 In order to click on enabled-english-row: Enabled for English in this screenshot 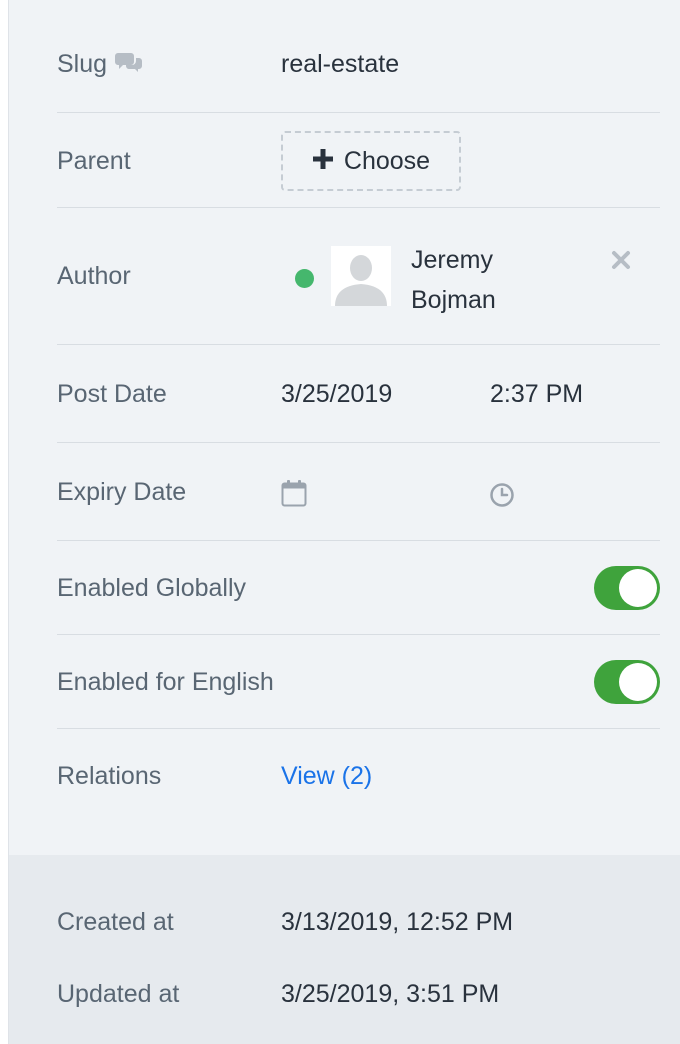, I will do `click(358, 682)`.